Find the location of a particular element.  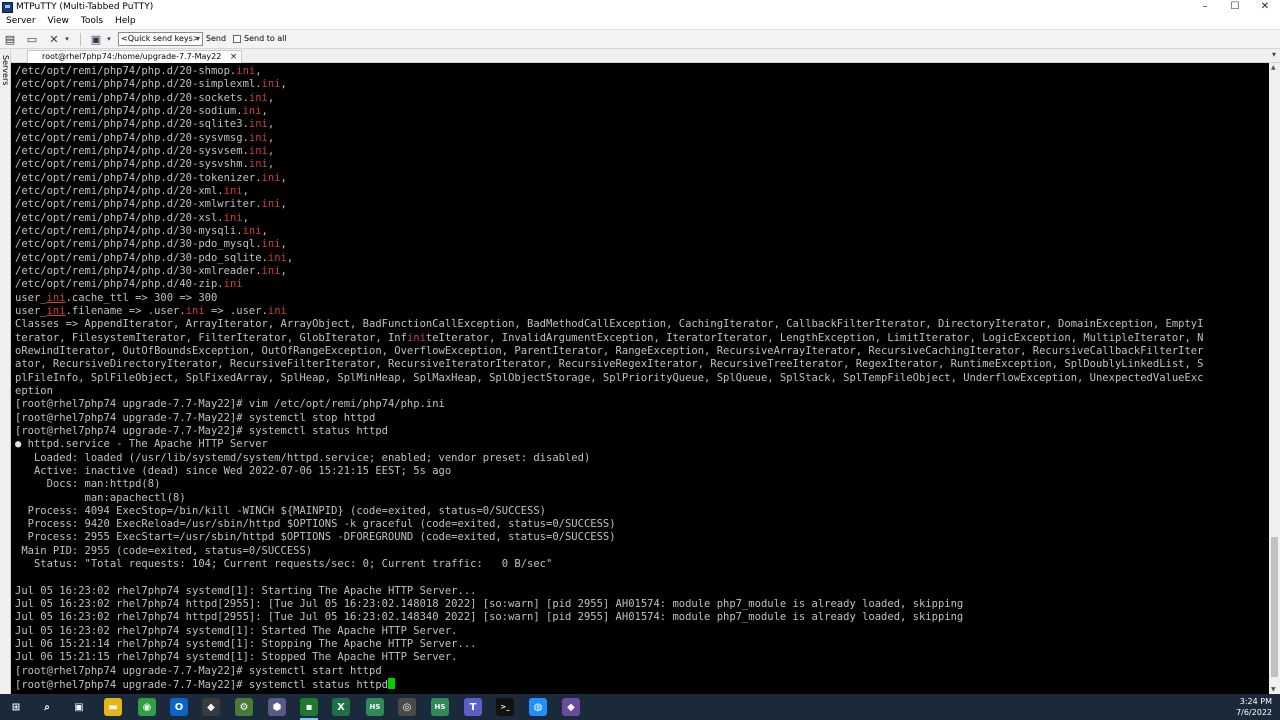

servers-sidebar: Servers is located at coordinates (5, 371).